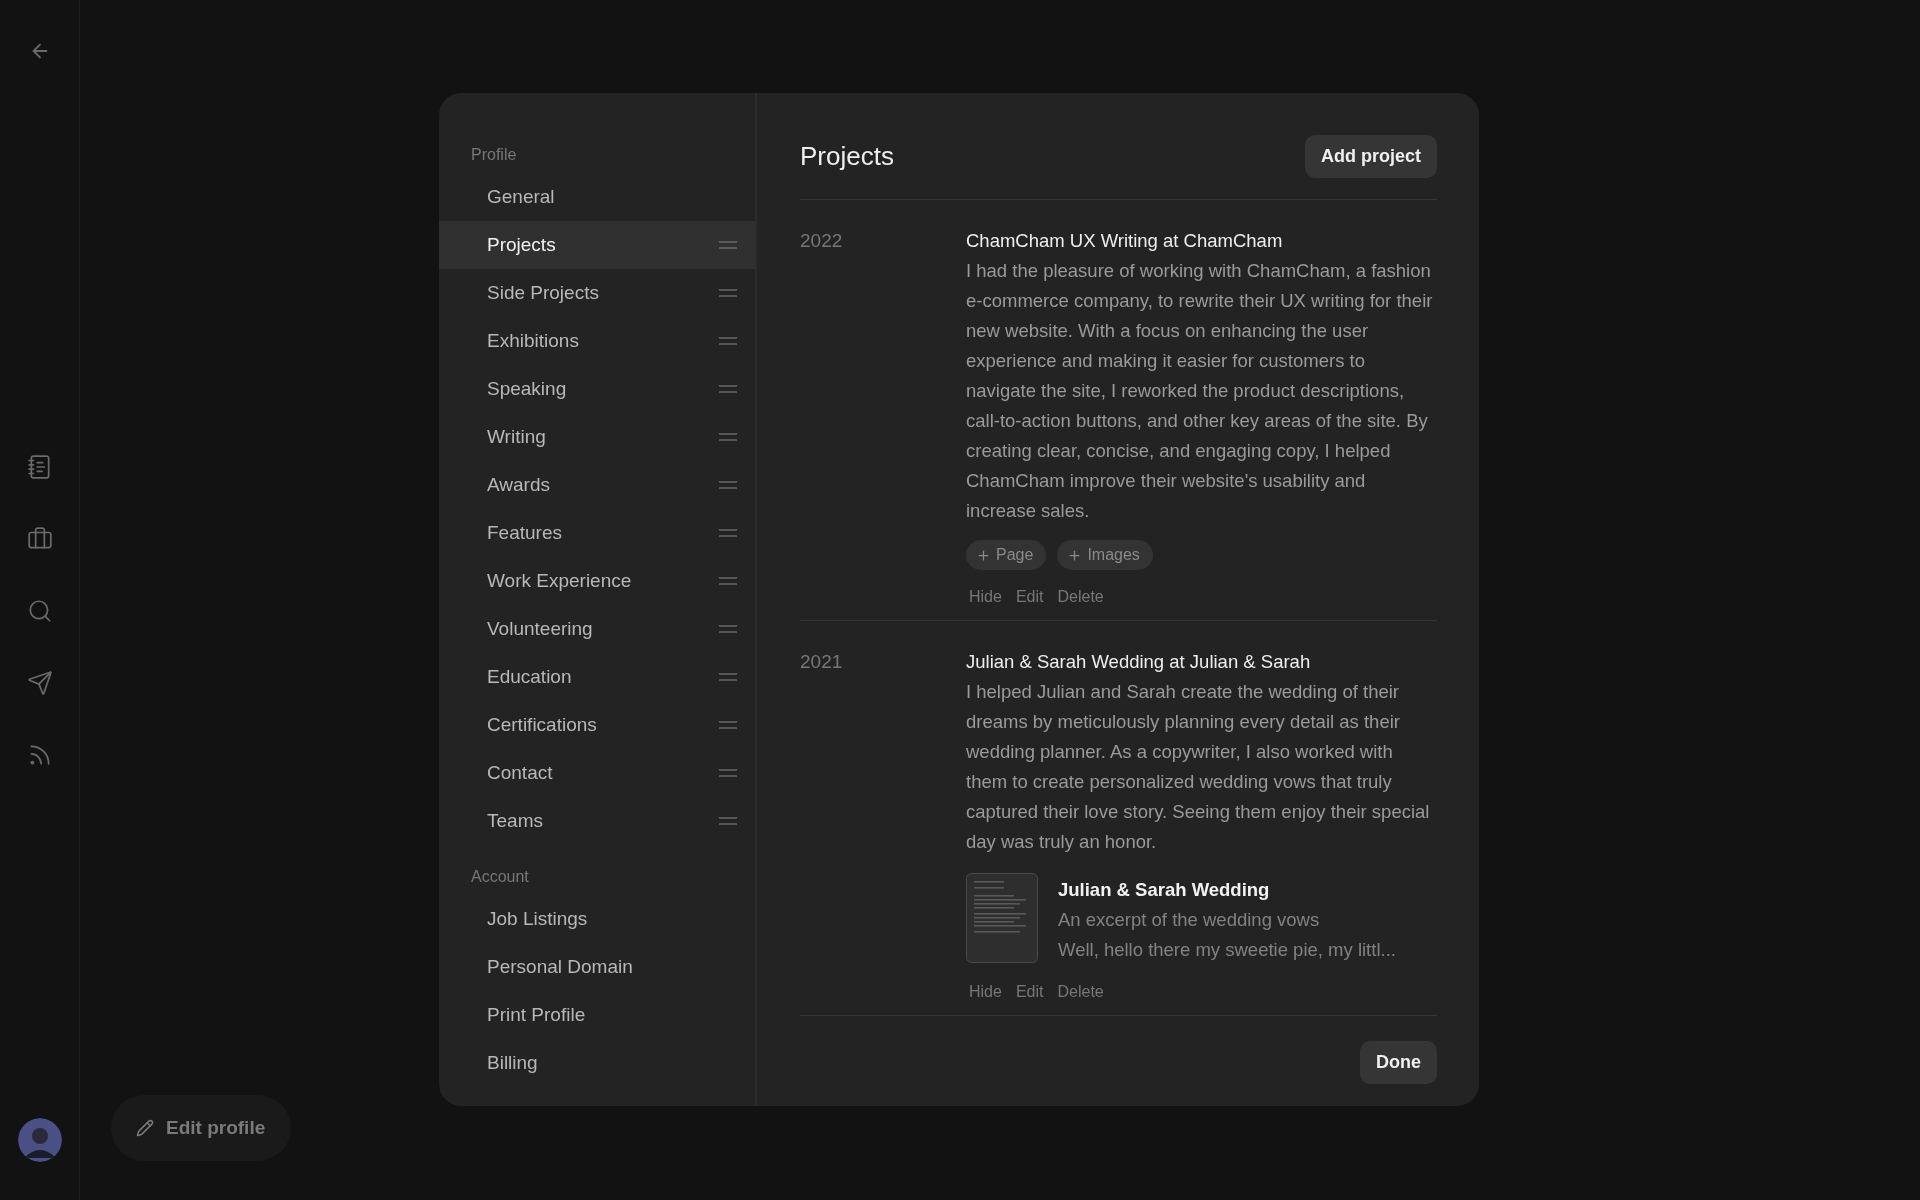 This screenshot has width=1920, height=1200. I want to click on sidebar-item: Speaking, so click(597, 389).